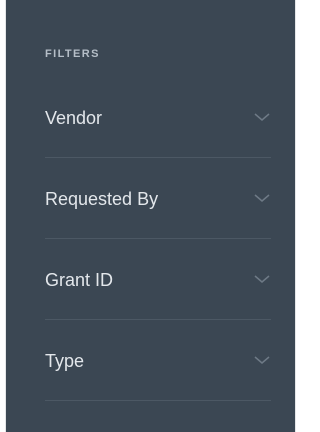  What do you see at coordinates (74, 118) in the screenshot?
I see `filter-vendor-label: Vendor` at bounding box center [74, 118].